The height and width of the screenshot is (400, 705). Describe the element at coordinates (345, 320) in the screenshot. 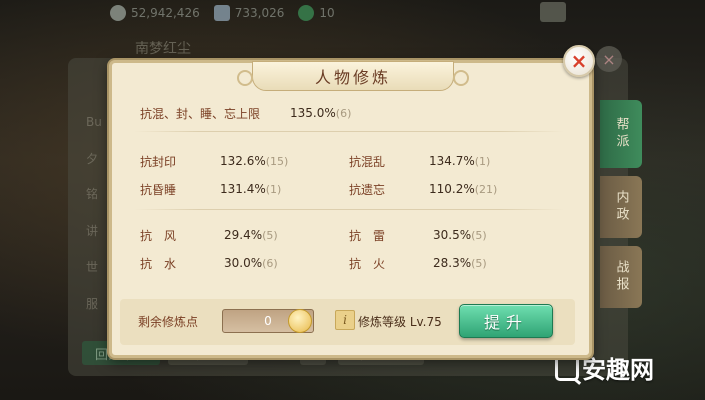

I see `info-icon: i` at that location.